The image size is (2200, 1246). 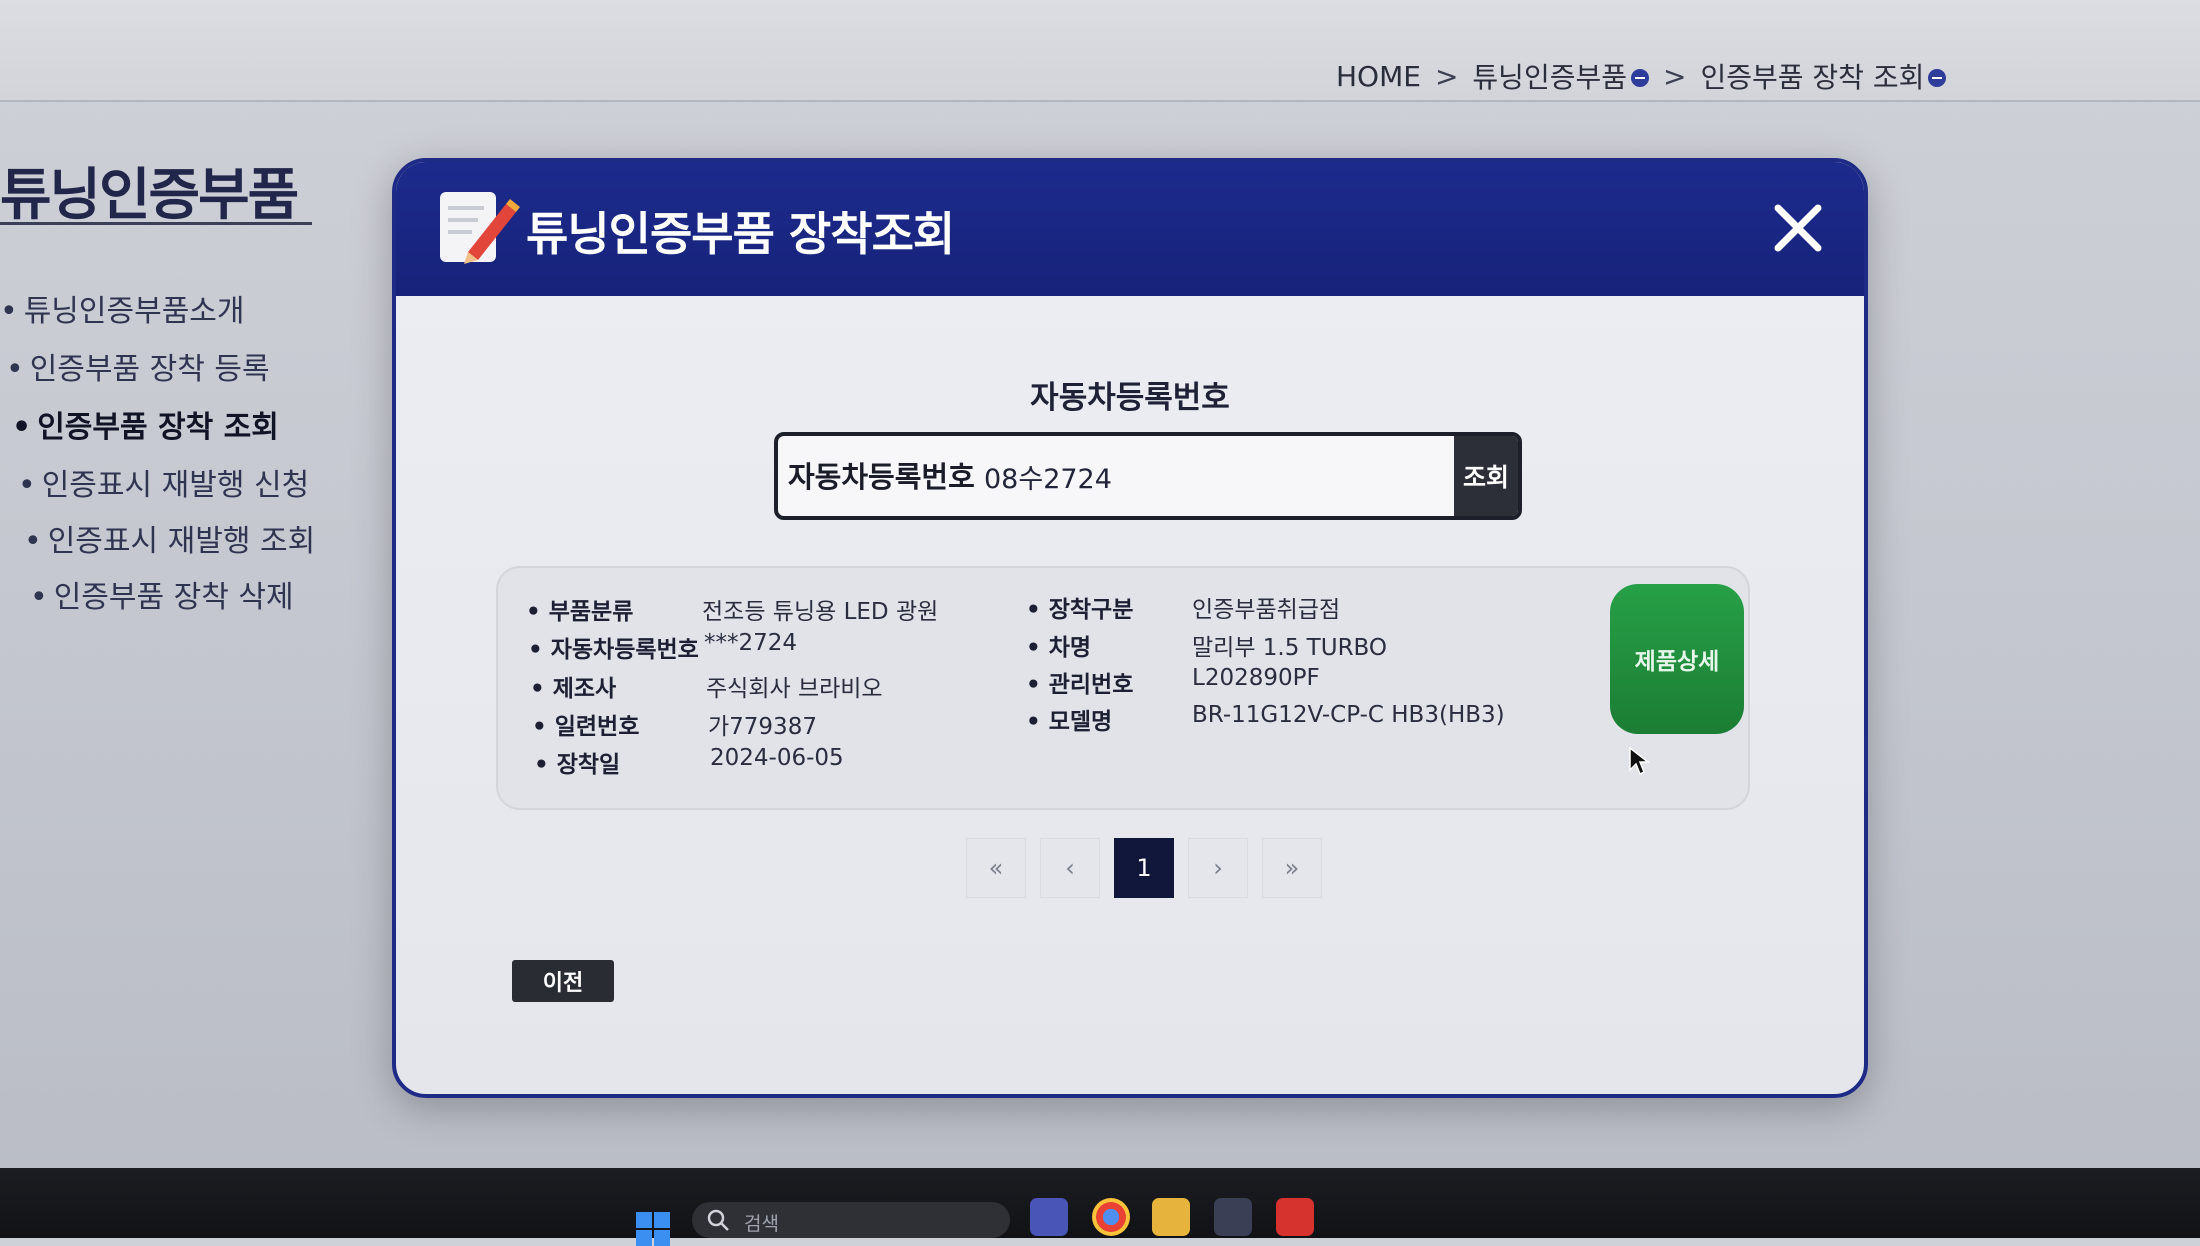 What do you see at coordinates (1812, 77) in the screenshot?
I see `breadcrumb-level2-label: 인증부품 장착 조회` at bounding box center [1812, 77].